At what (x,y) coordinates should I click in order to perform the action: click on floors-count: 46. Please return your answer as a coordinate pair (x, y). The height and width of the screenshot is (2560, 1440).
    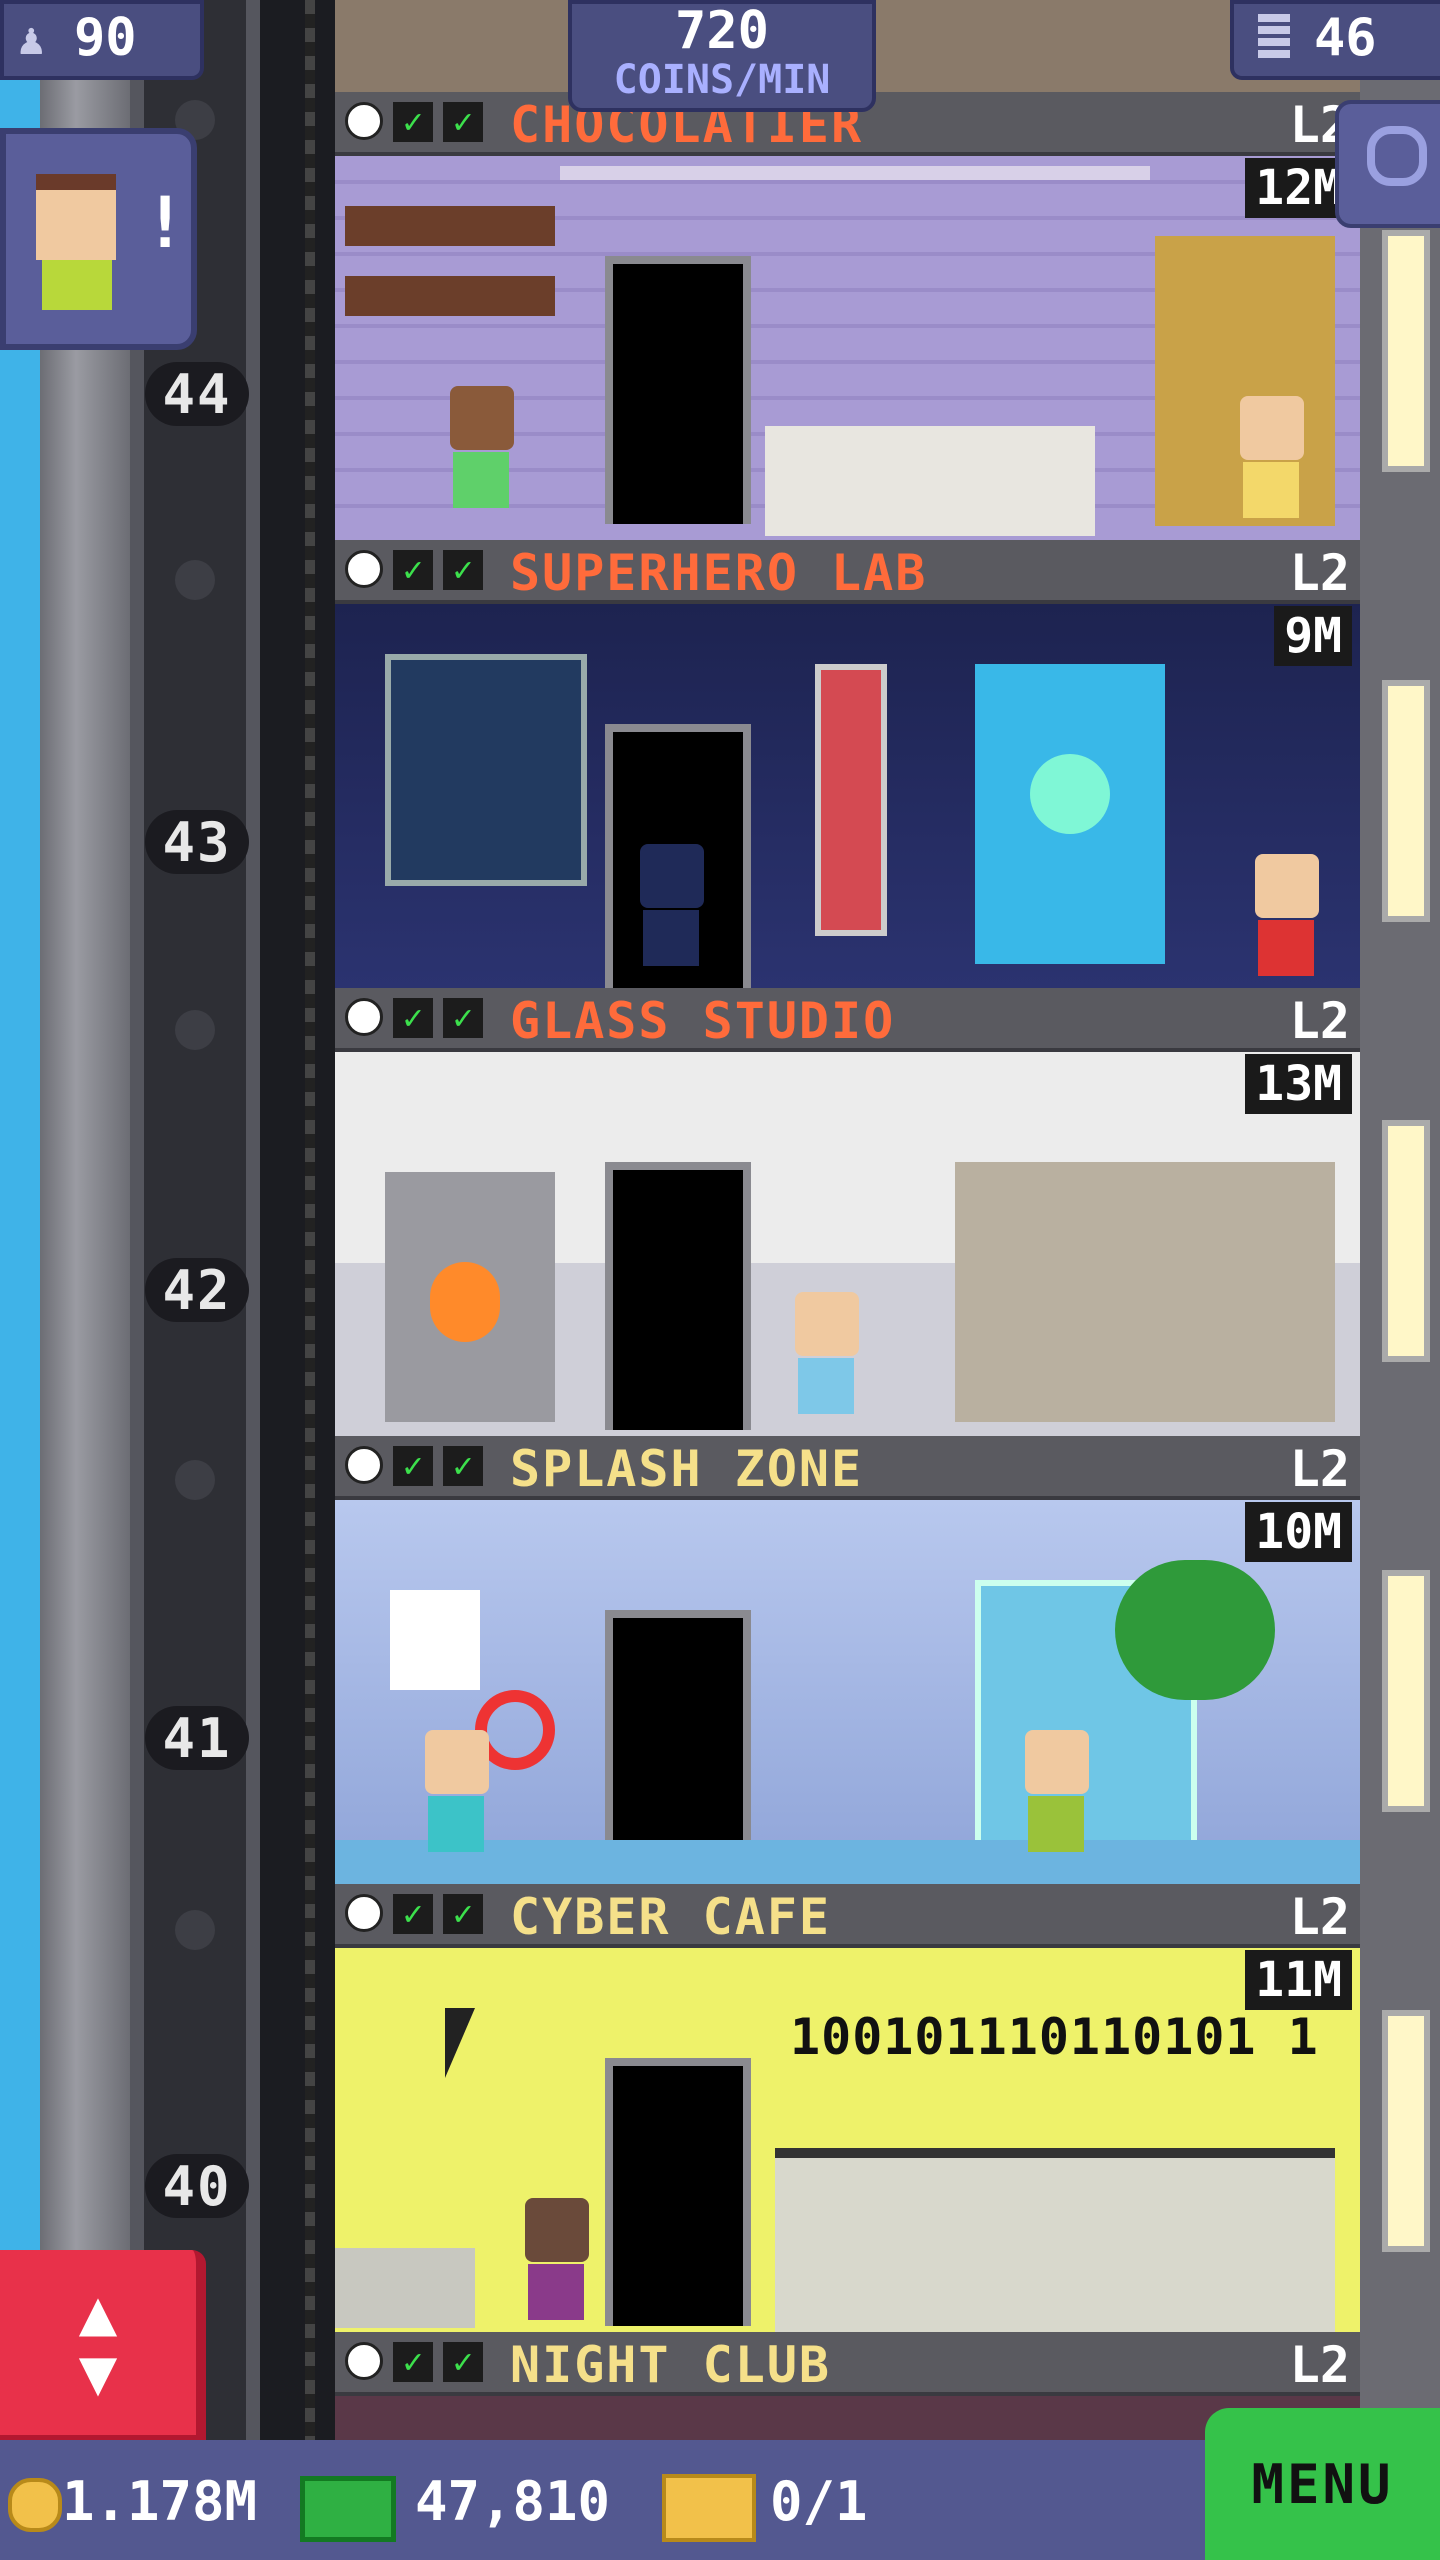
    Looking at the image, I should click on (1345, 38).